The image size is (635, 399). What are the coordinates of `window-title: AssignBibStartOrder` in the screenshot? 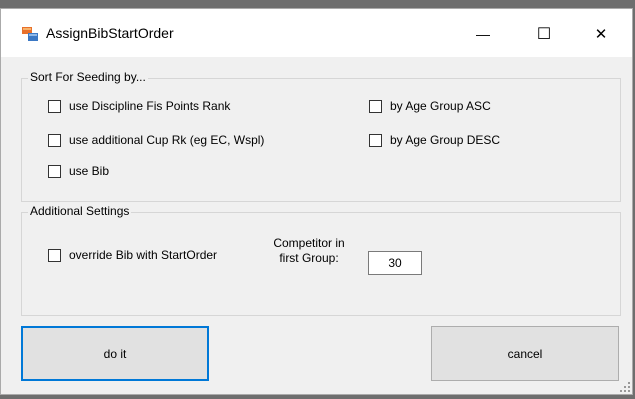 It's located at (110, 33).